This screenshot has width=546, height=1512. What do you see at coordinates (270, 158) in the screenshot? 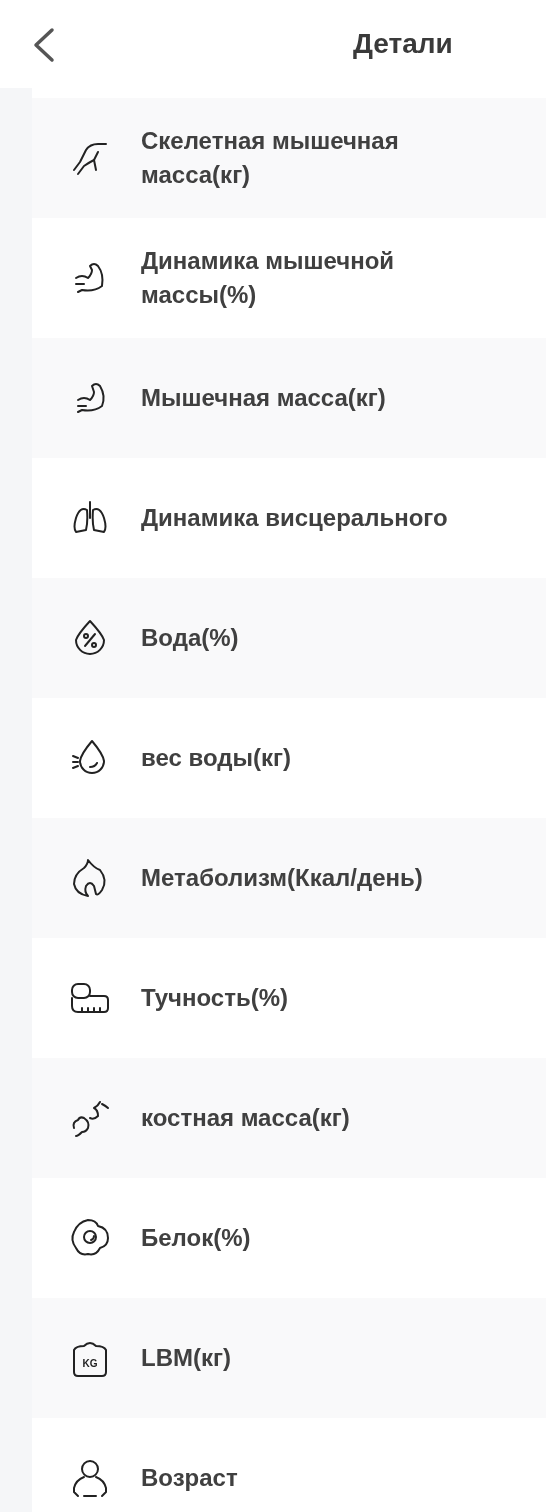
I see `metric-label: Скелетная мышечная масса(кг)` at bounding box center [270, 158].